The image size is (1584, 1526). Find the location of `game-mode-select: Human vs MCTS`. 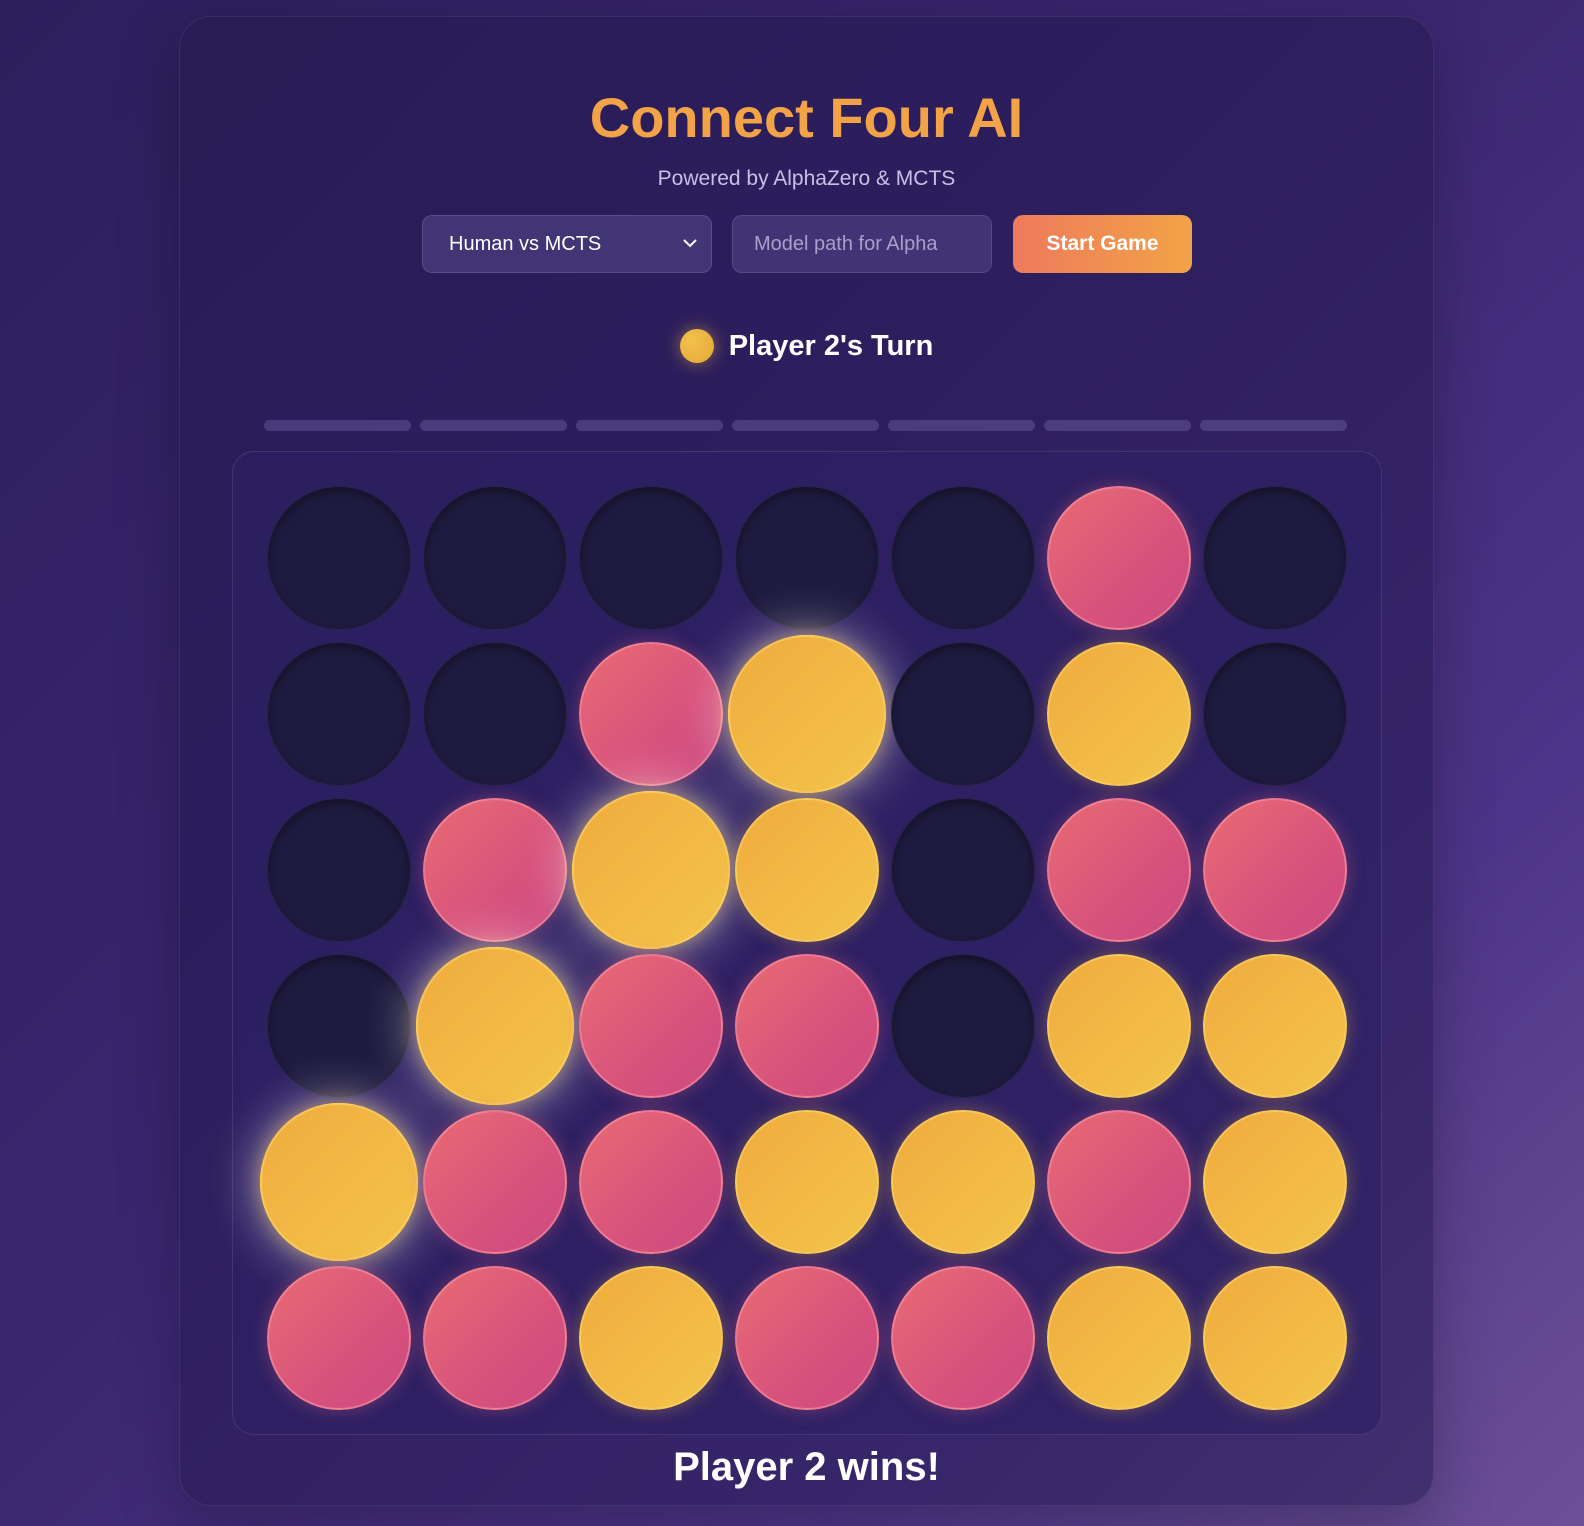

game-mode-select: Human vs MCTS is located at coordinates (567, 244).